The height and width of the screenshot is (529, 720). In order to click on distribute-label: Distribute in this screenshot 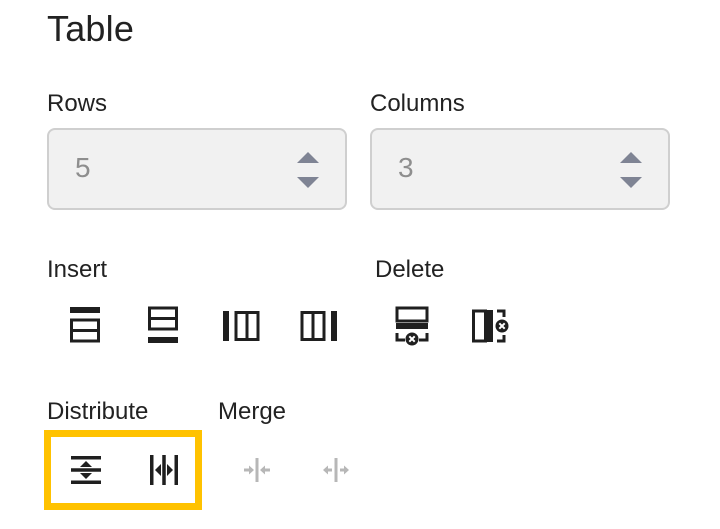, I will do `click(98, 411)`.